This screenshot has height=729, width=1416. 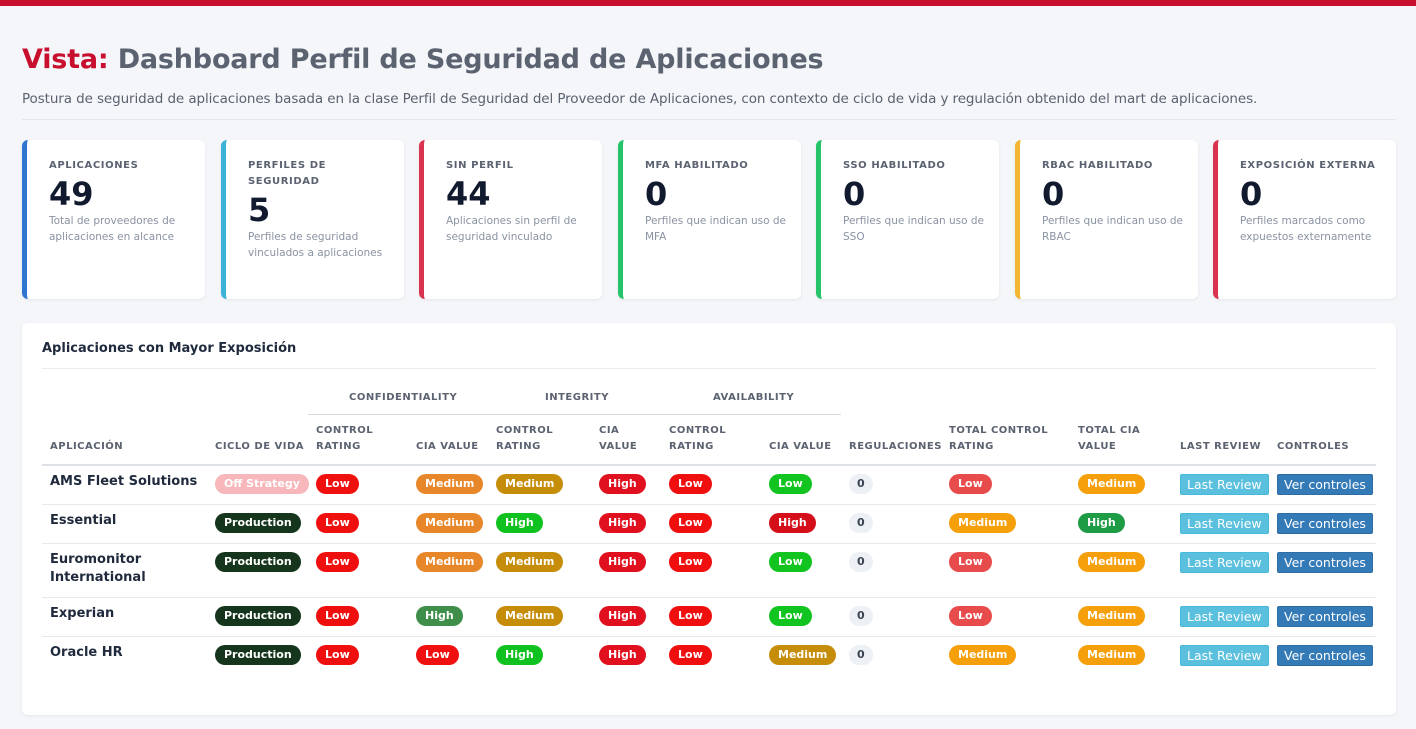 What do you see at coordinates (1220, 447) in the screenshot?
I see `column-header-last-review: LAST REVIEW` at bounding box center [1220, 447].